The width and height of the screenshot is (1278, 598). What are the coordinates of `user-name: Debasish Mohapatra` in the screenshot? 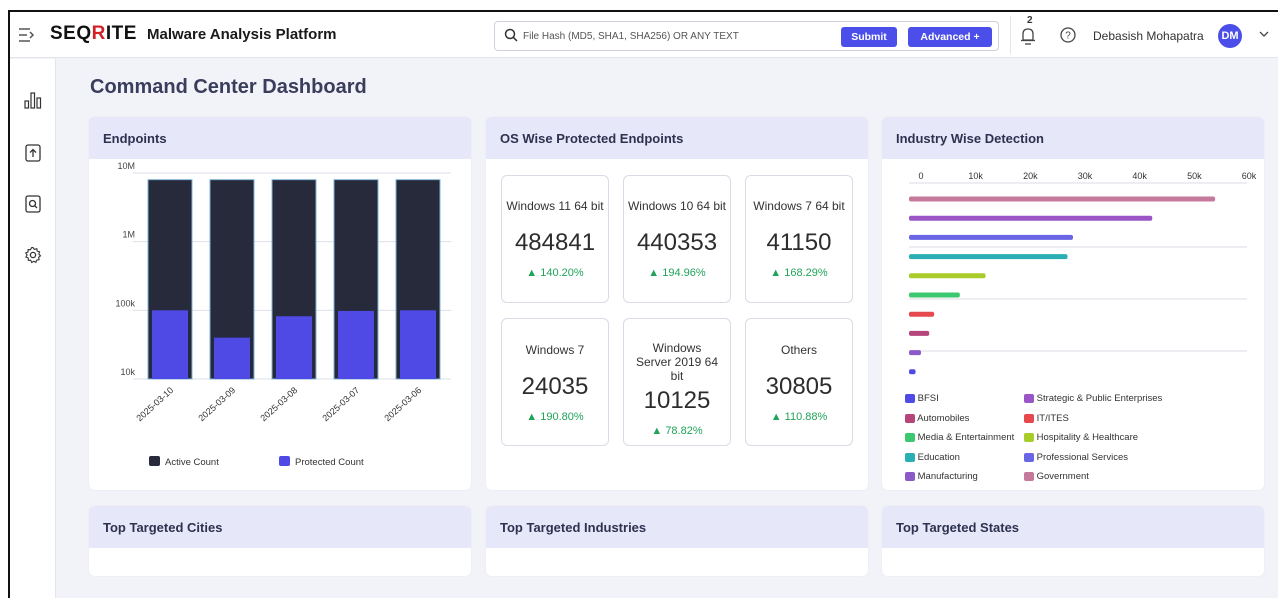 It's located at (1148, 36).